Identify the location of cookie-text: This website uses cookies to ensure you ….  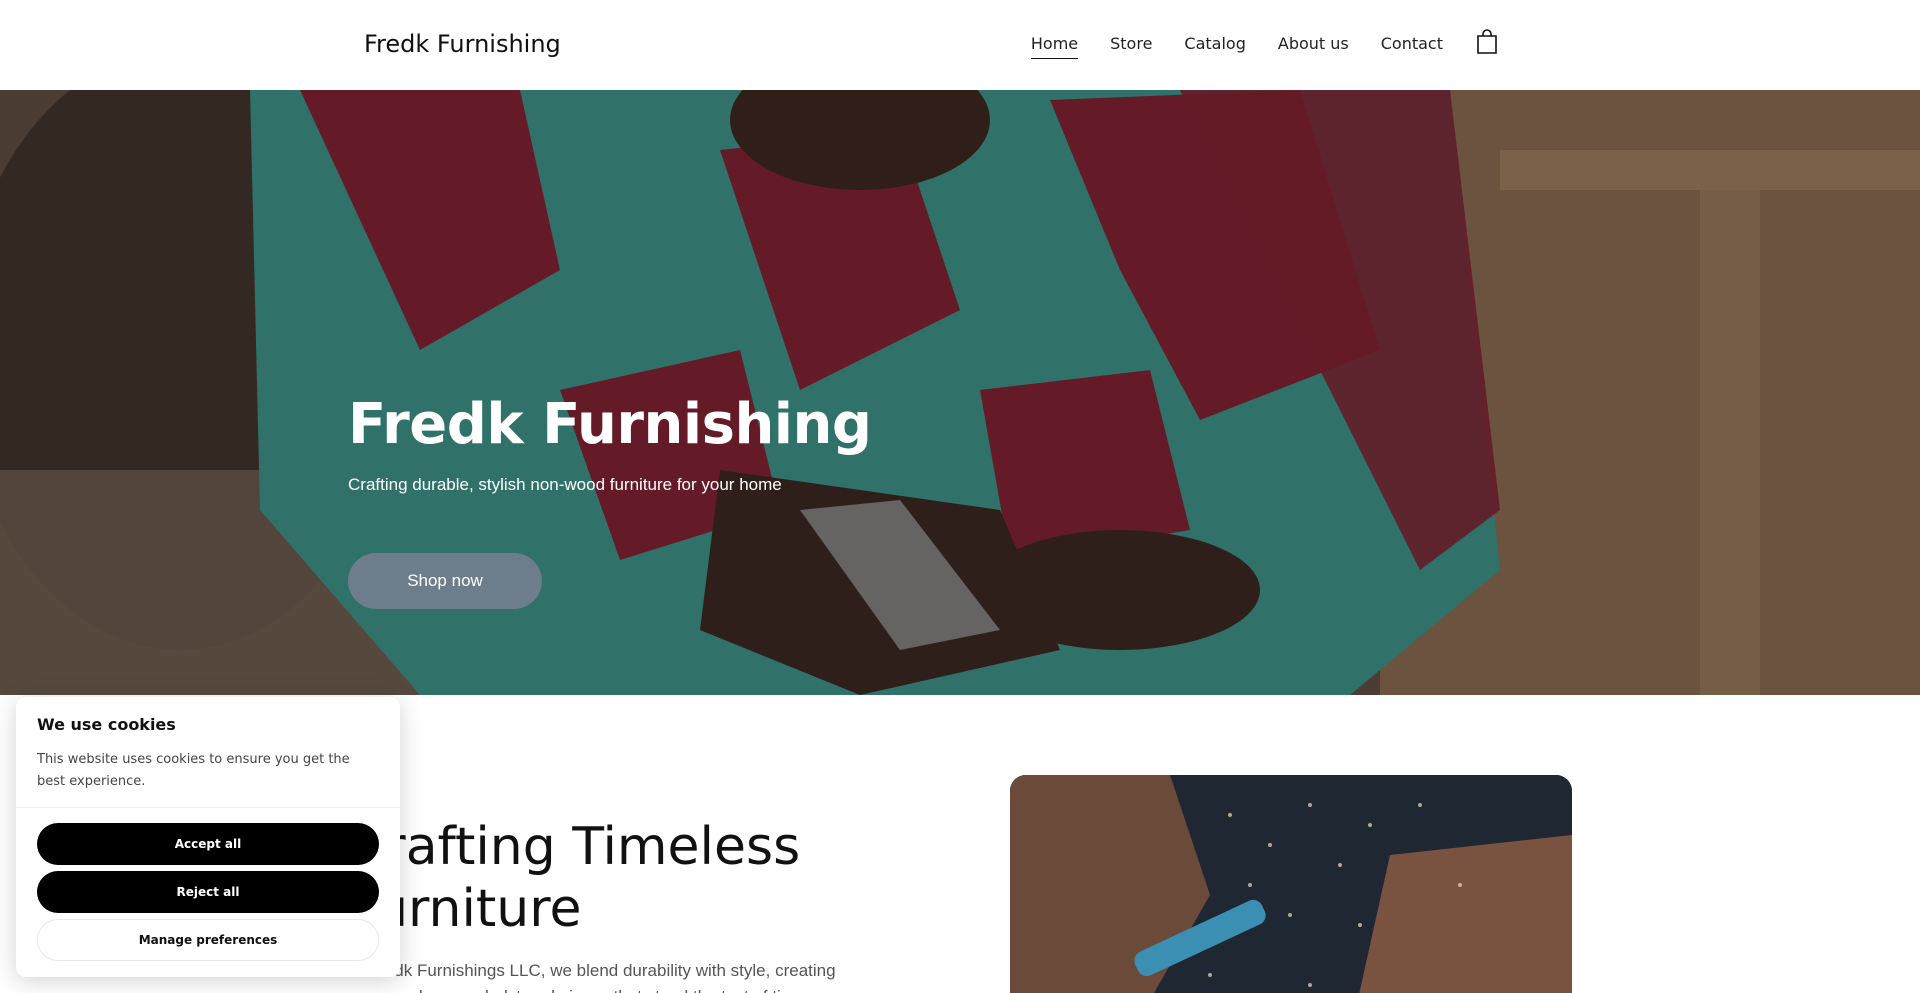
(193, 770).